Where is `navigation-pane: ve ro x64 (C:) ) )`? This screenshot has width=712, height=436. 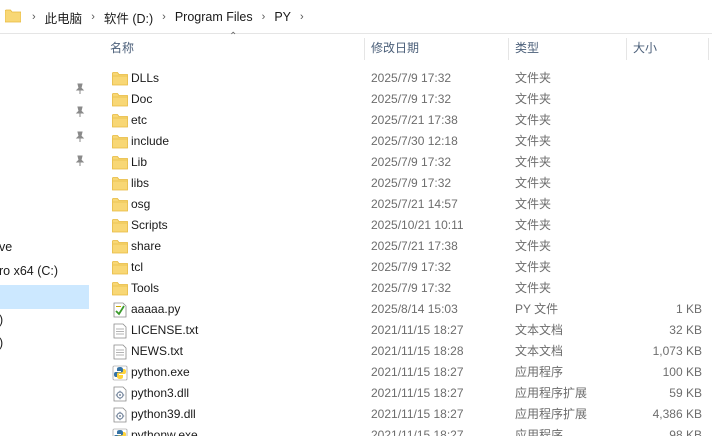 navigation-pane: ve ro x64 (C:) ) ) is located at coordinates (48, 235).